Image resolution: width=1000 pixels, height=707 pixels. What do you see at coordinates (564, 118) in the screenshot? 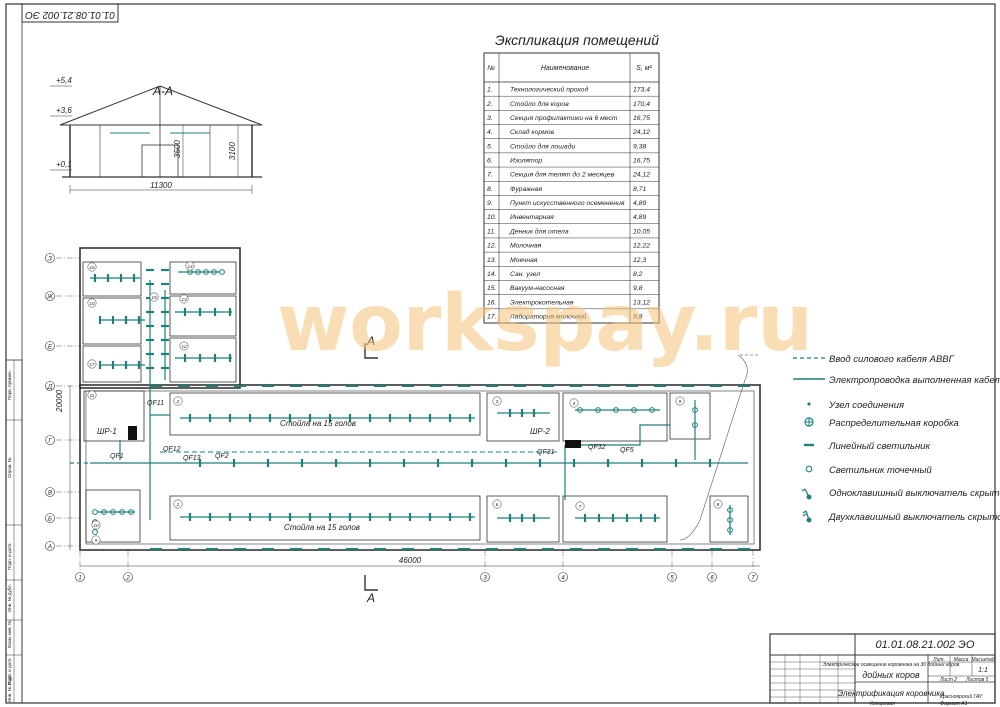
I see `expl-cell: Секция профилактики на 6 мест` at bounding box center [564, 118].